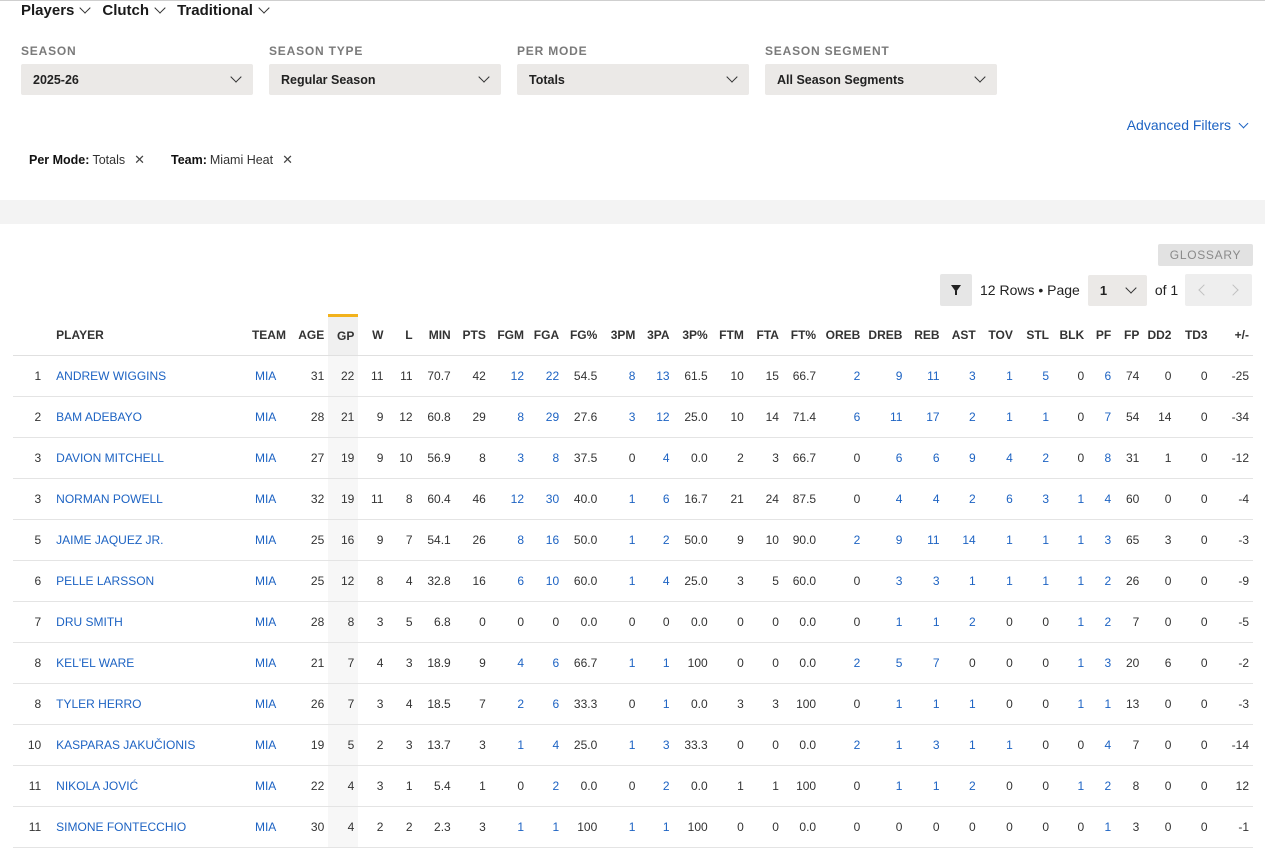  Describe the element at coordinates (1034, 335) in the screenshot. I see `column-header: STL` at that location.